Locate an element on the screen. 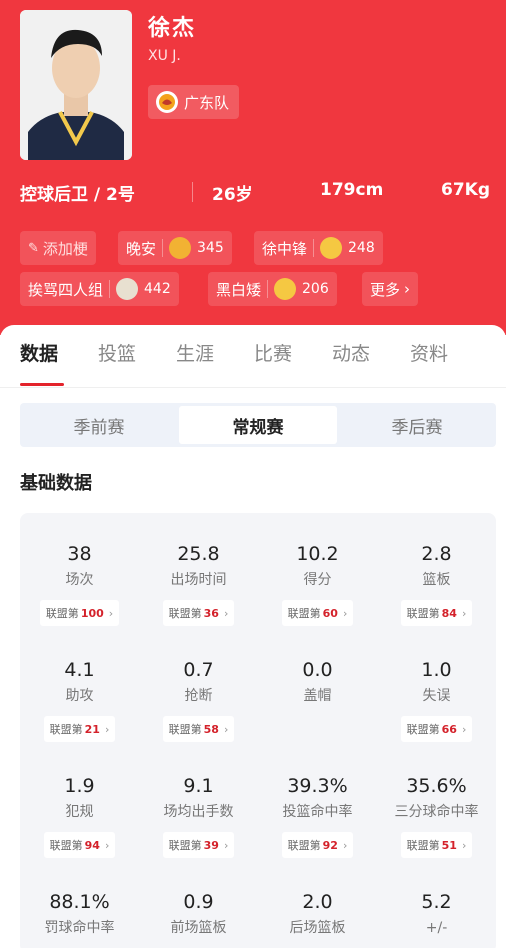 This screenshot has width=506, height=948. segment-playoffs: 季后赛 is located at coordinates (417, 425).